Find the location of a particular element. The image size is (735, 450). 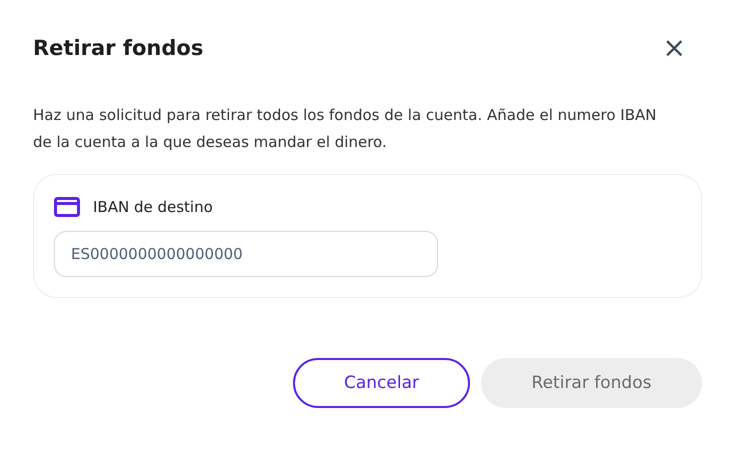

description-text: Haz una solicitud para retirar todos los fondos de la cuenta. Añade el numero IBAN de la cuenta a la que deseas mandar el dinero. is located at coordinates (345, 129).